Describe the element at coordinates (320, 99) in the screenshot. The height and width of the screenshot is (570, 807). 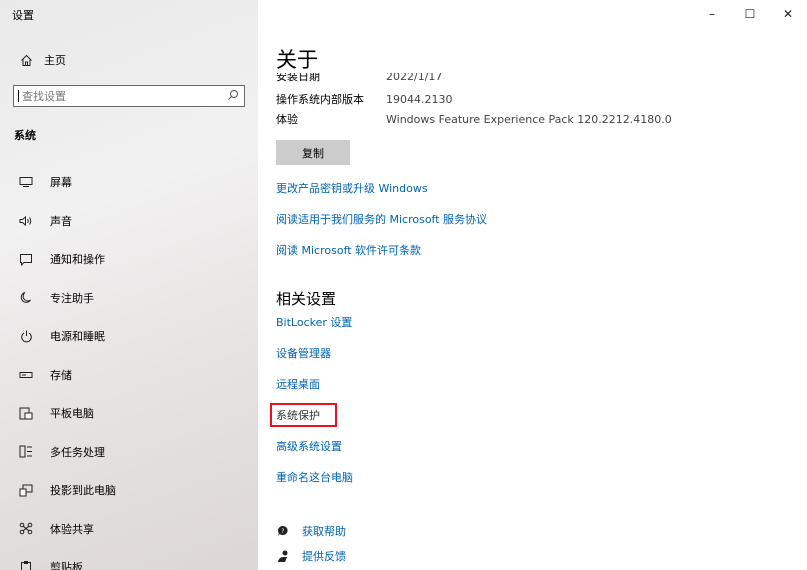
I see `spec-key: 操作系统内部版本` at that location.